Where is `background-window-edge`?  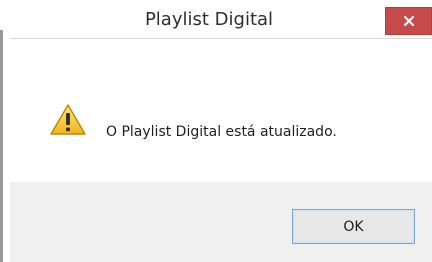
background-window-edge is located at coordinates (1, 146).